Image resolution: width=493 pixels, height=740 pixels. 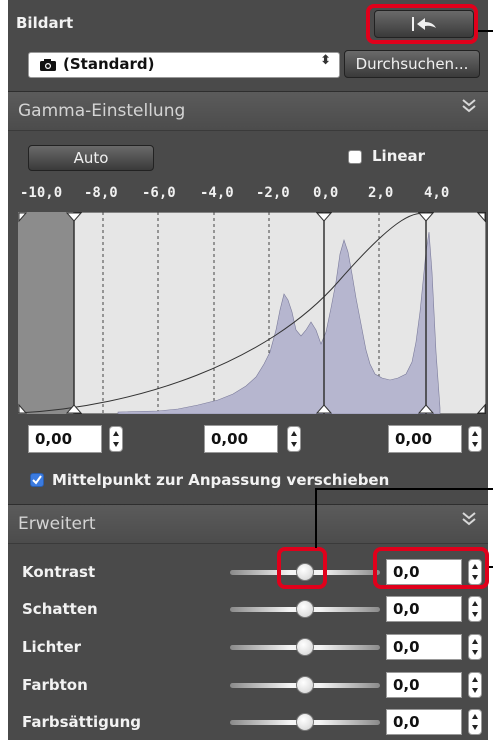 What do you see at coordinates (59, 572) in the screenshot?
I see `kontrast-label: Kontrast` at bounding box center [59, 572].